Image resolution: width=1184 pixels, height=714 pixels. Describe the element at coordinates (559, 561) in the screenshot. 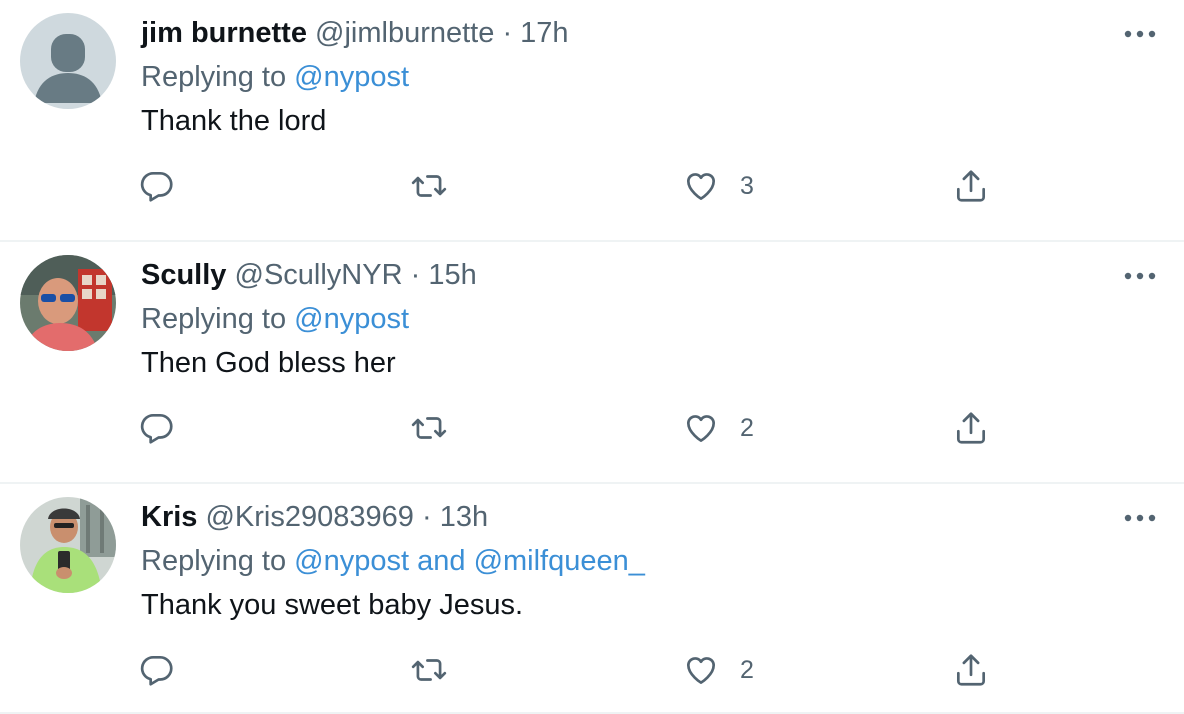

I see `mention-link: @milfqueen_` at that location.